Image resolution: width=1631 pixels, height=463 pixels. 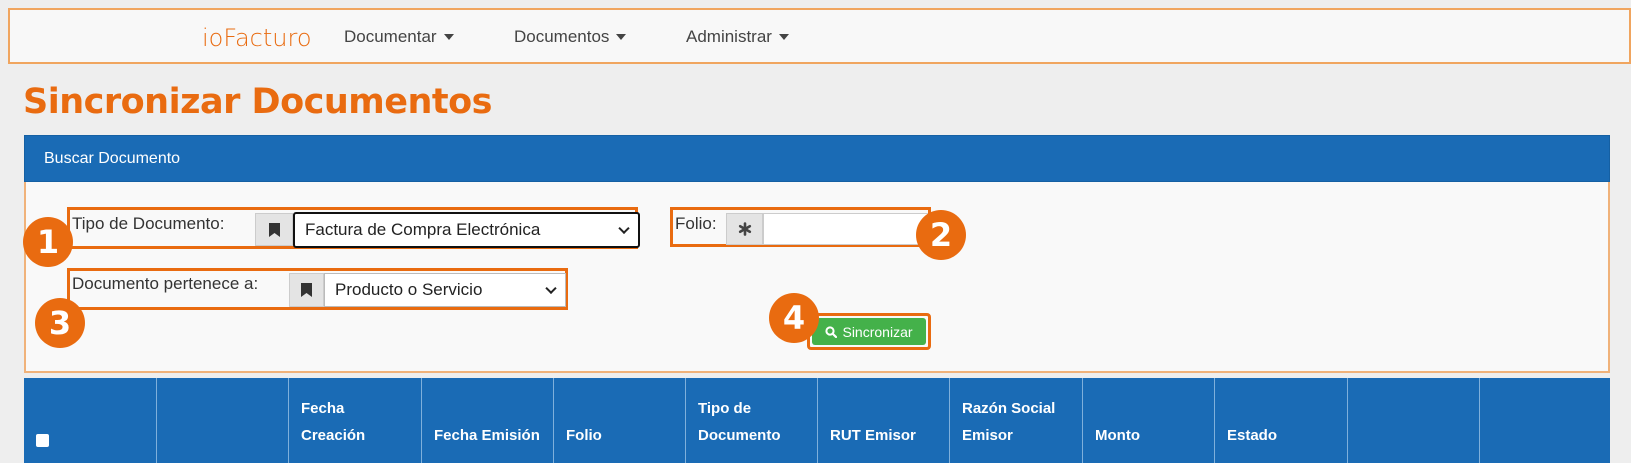 I want to click on nav-documentar-label: Documentar, so click(x=390, y=36).